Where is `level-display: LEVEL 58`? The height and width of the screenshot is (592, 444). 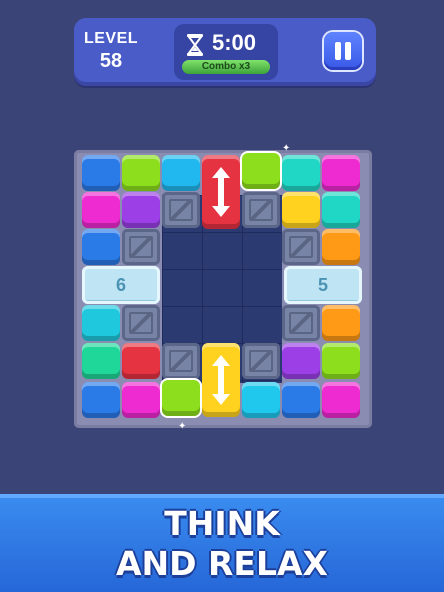
level-display: LEVEL 58 is located at coordinates (111, 51).